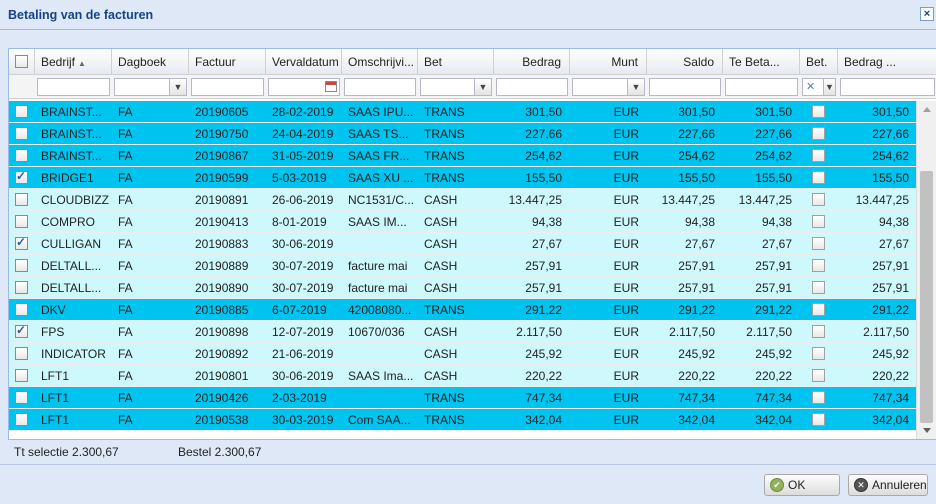  What do you see at coordinates (543, 354) in the screenshot?
I see `cell-bedrag: 245,92` at bounding box center [543, 354].